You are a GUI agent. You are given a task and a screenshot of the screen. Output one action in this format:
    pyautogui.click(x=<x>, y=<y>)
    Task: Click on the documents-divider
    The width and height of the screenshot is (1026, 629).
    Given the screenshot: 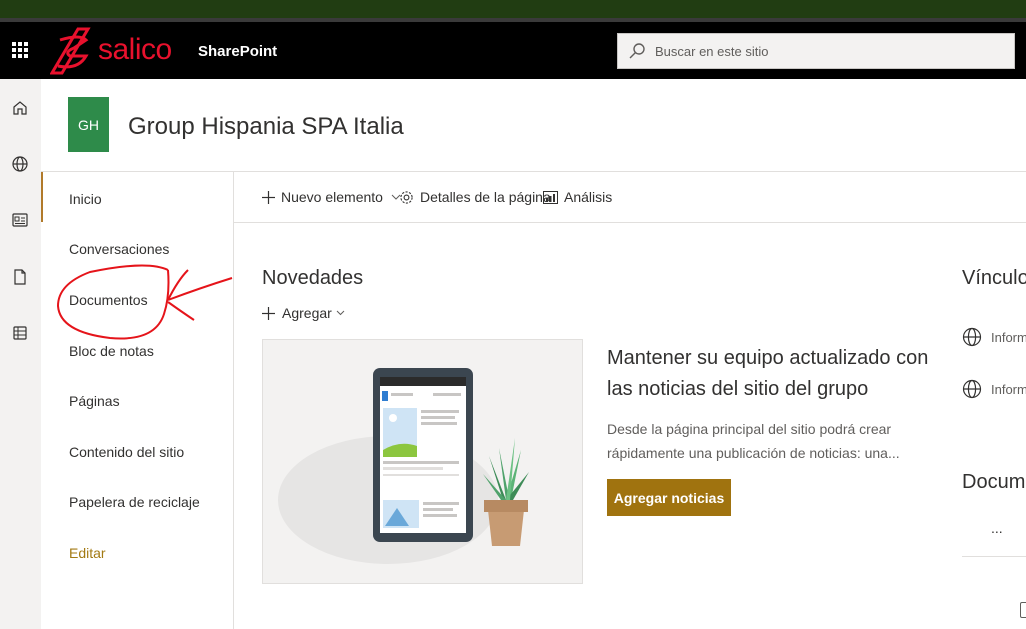 What is the action you would take?
    pyautogui.click(x=994, y=556)
    